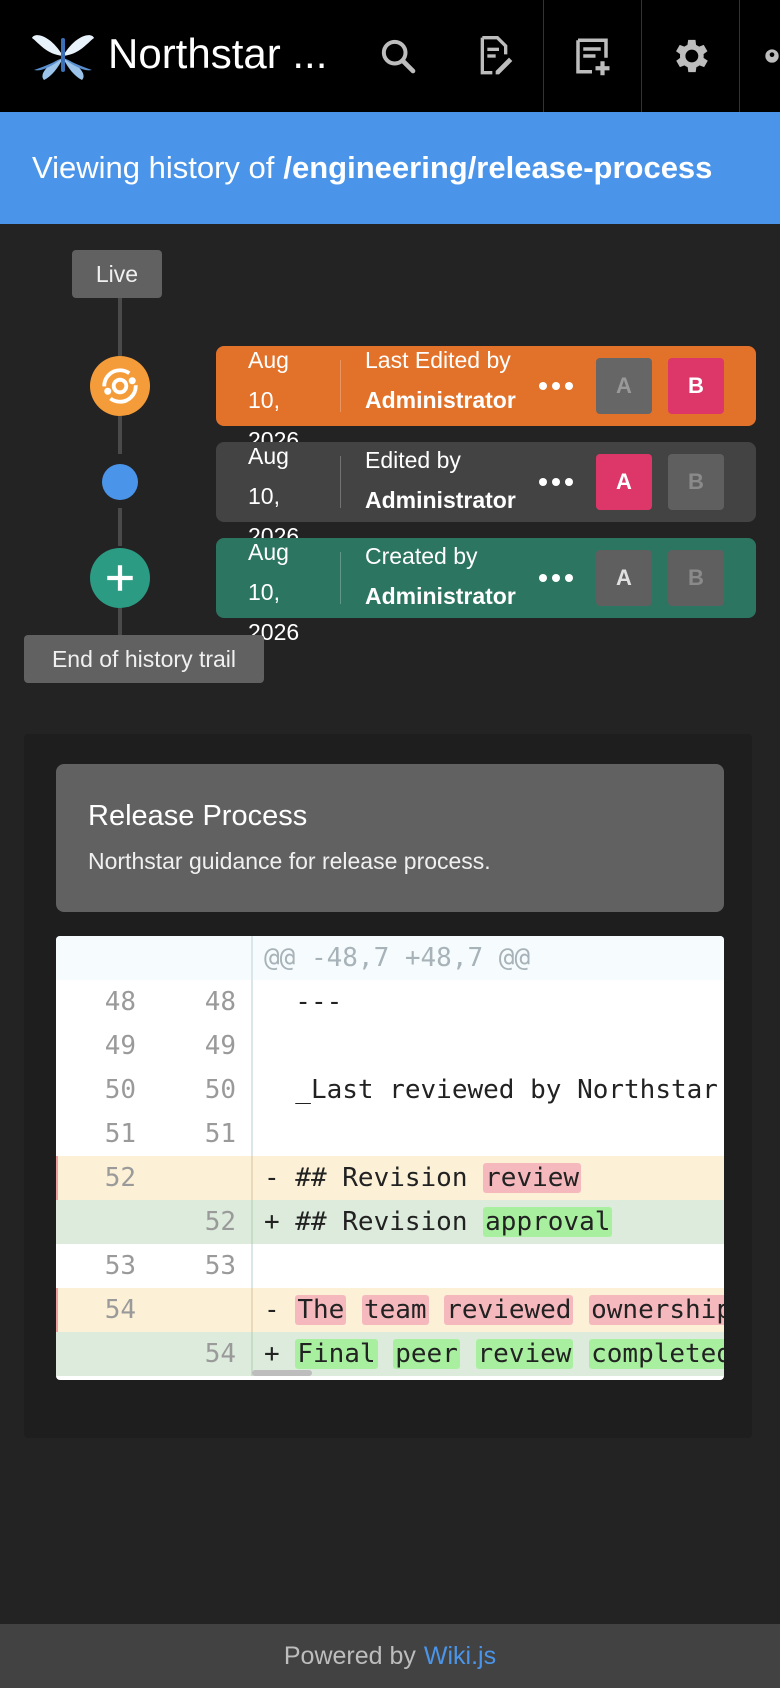 Image resolution: width=780 pixels, height=1688 pixels. I want to click on changed-word: Final, so click(336, 1354).